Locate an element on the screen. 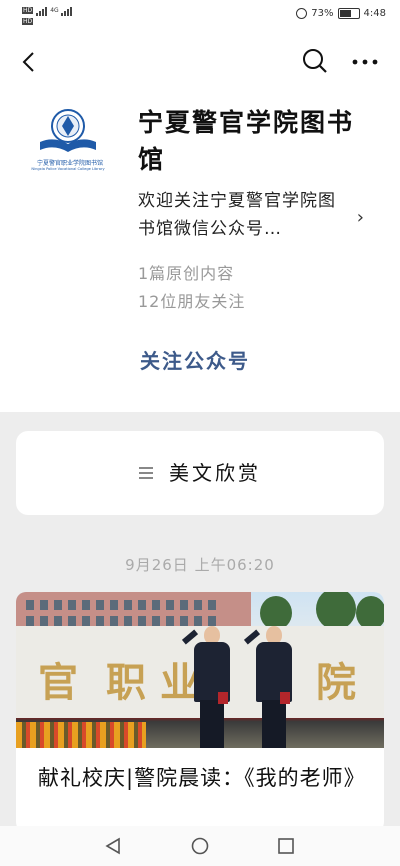 Image resolution: width=400 pixels, height=866 pixels. sim1-network: 4G is located at coordinates (54, 10).